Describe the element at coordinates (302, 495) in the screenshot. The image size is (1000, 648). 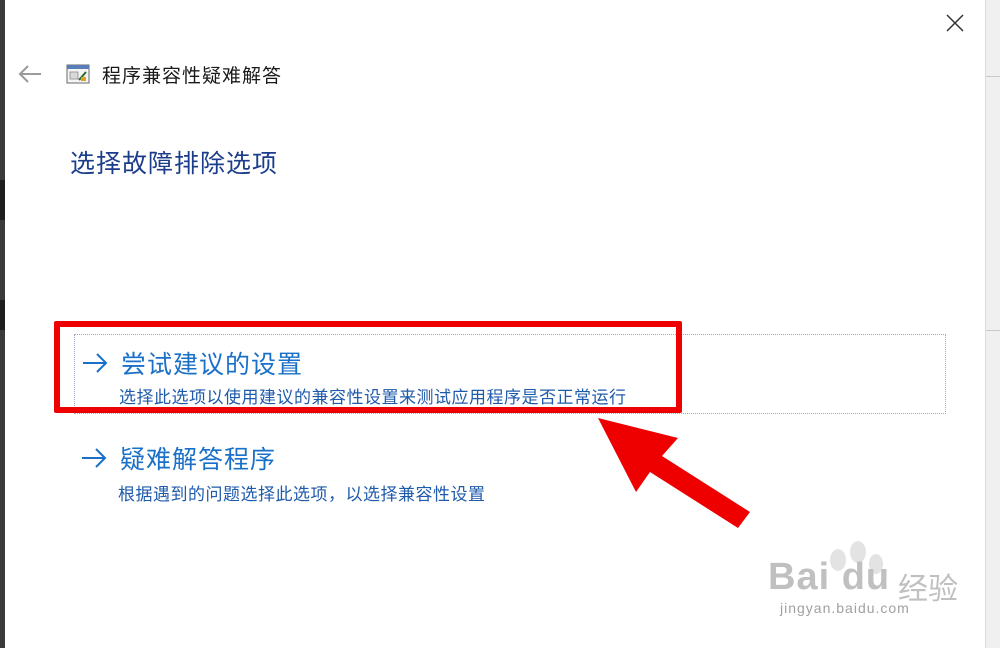
I see `option-description: 根据遇到的问题选择此选项，以选择兼容性设置` at that location.